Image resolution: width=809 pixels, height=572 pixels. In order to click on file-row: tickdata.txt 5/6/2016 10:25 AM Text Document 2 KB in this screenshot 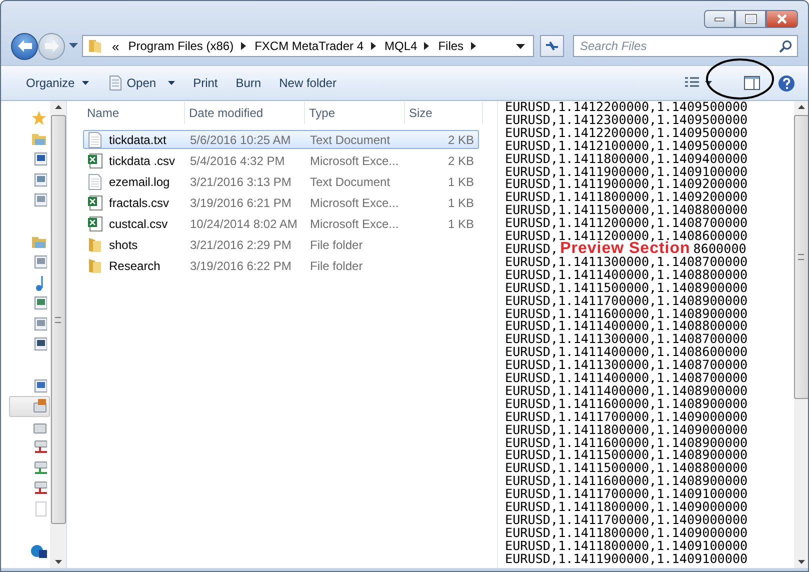, I will do `click(281, 139)`.